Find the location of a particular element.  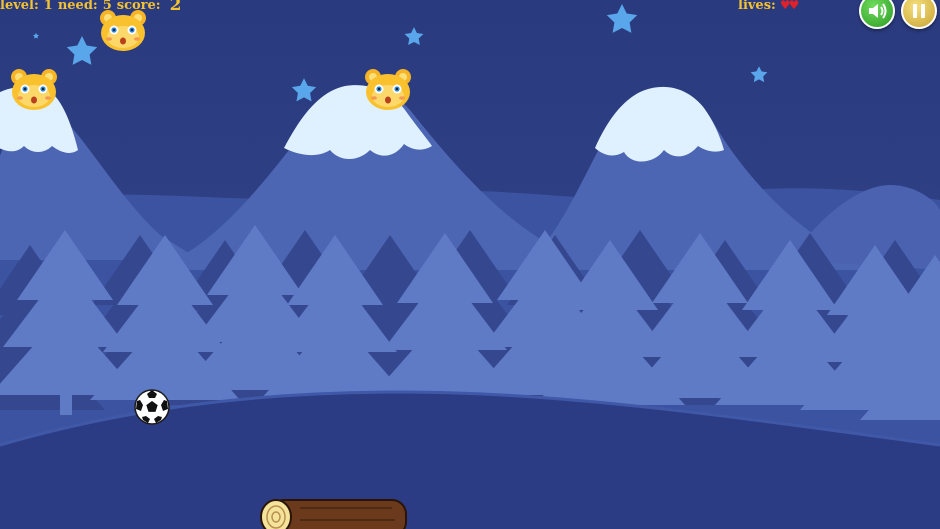

lives-label: lives: is located at coordinates (757, 6).